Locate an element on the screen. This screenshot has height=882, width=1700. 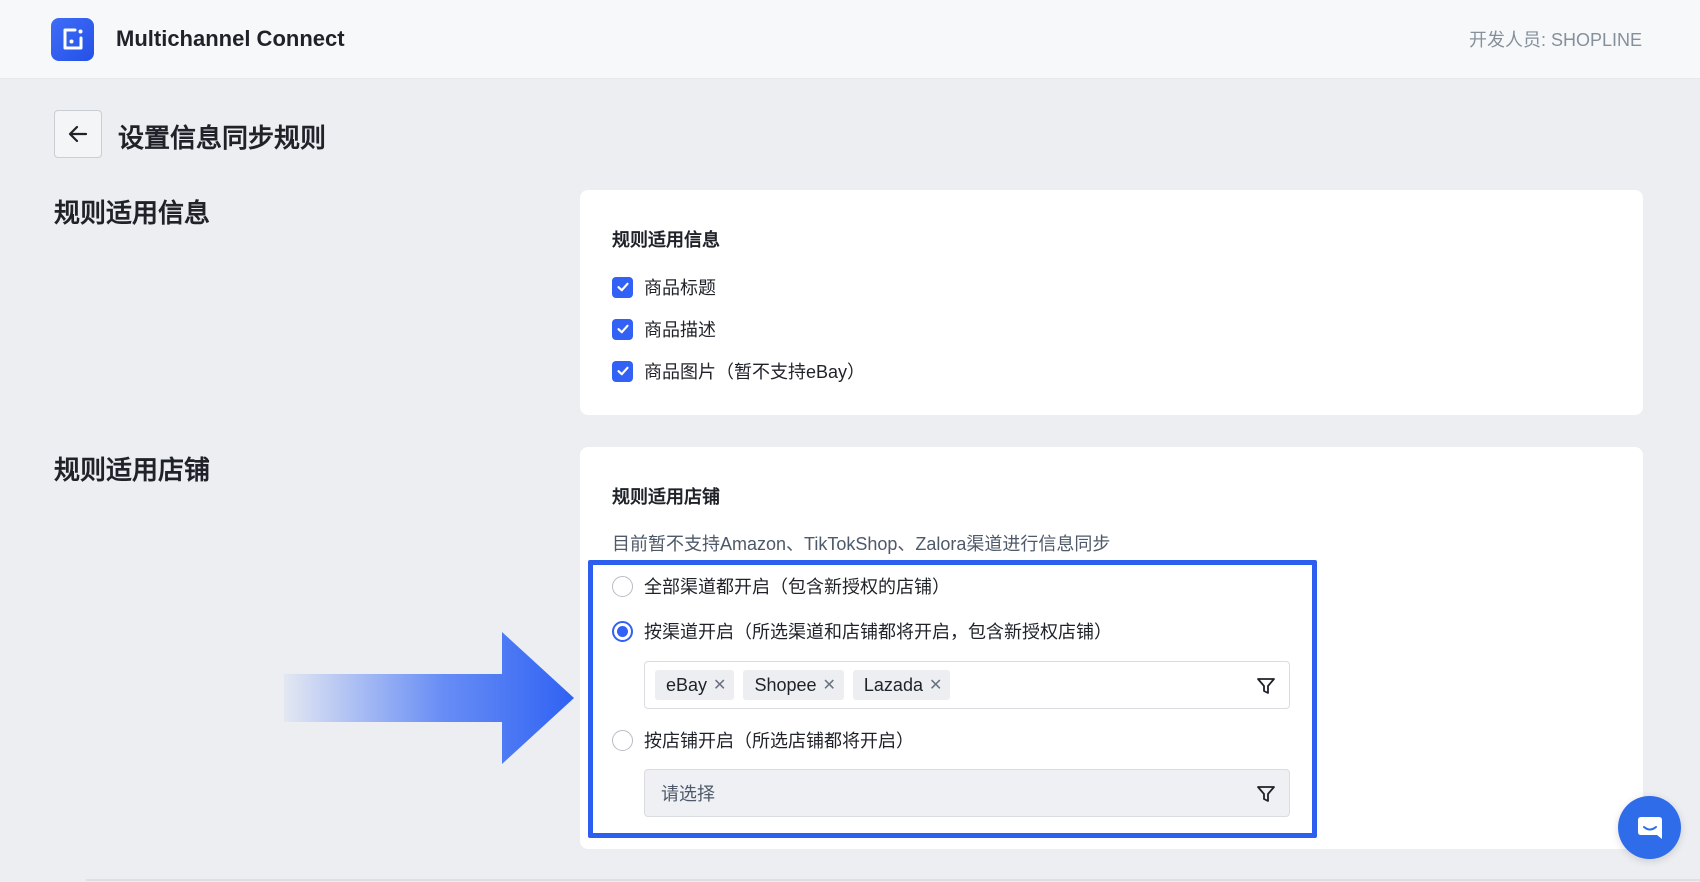
checkbox-label: 商品图片（暂不支持eBay） is located at coordinates (755, 372).